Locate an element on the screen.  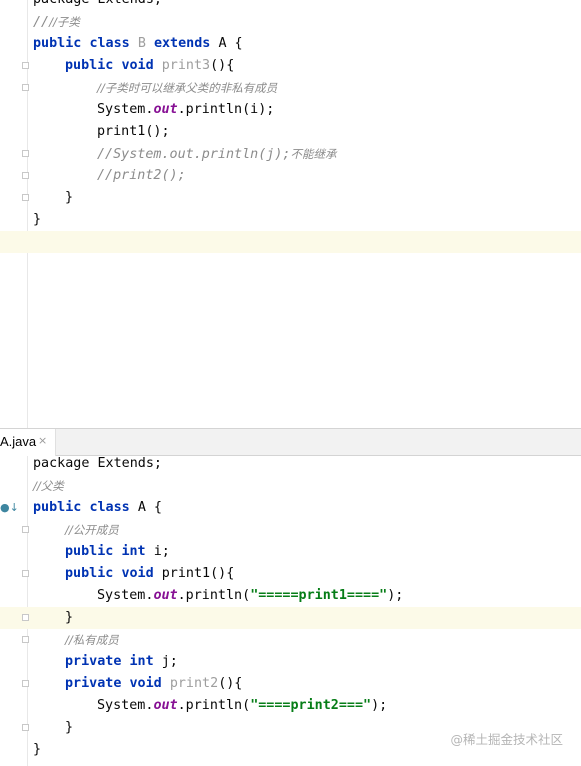
code-line: public class B extends A { is located at coordinates (290, 44).